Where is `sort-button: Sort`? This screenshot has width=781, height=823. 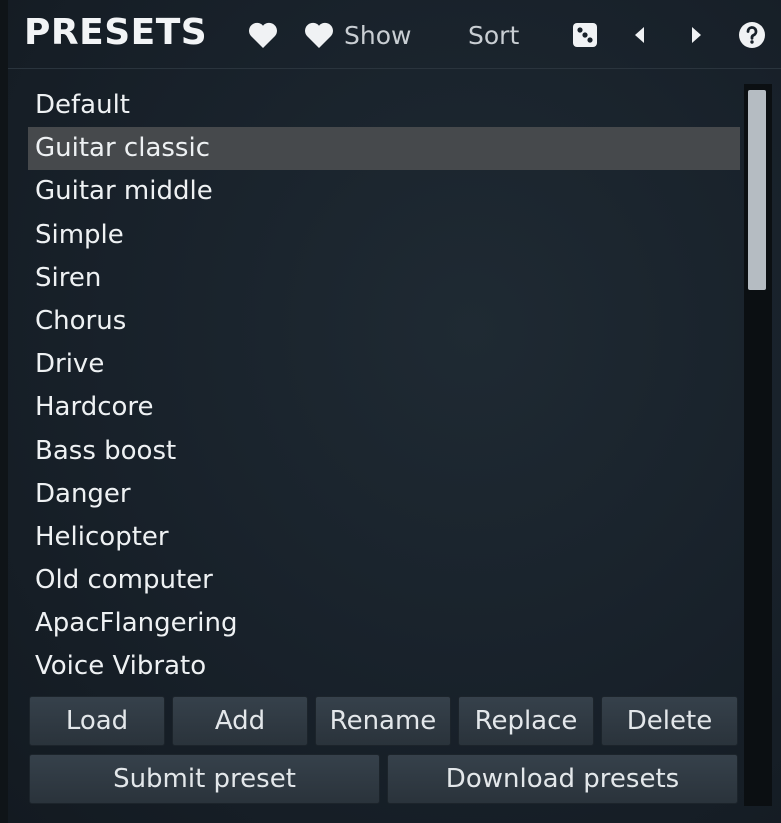
sort-button: Sort is located at coordinates (493, 35).